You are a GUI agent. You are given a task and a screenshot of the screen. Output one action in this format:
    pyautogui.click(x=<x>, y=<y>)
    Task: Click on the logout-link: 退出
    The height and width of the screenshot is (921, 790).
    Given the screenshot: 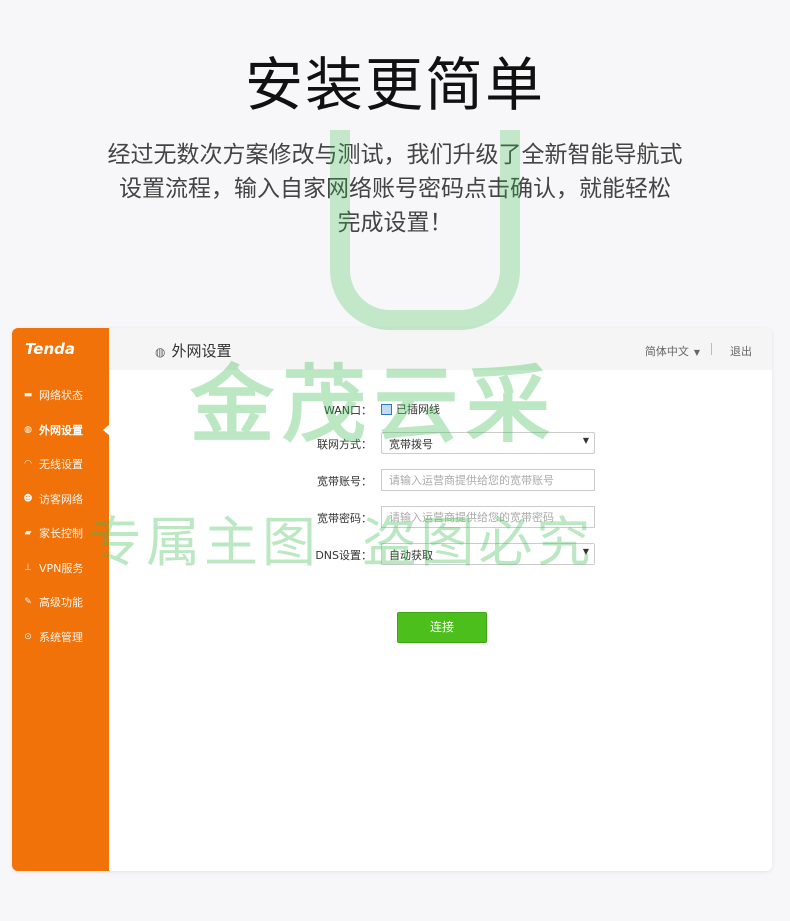 What is the action you would take?
    pyautogui.click(x=741, y=351)
    